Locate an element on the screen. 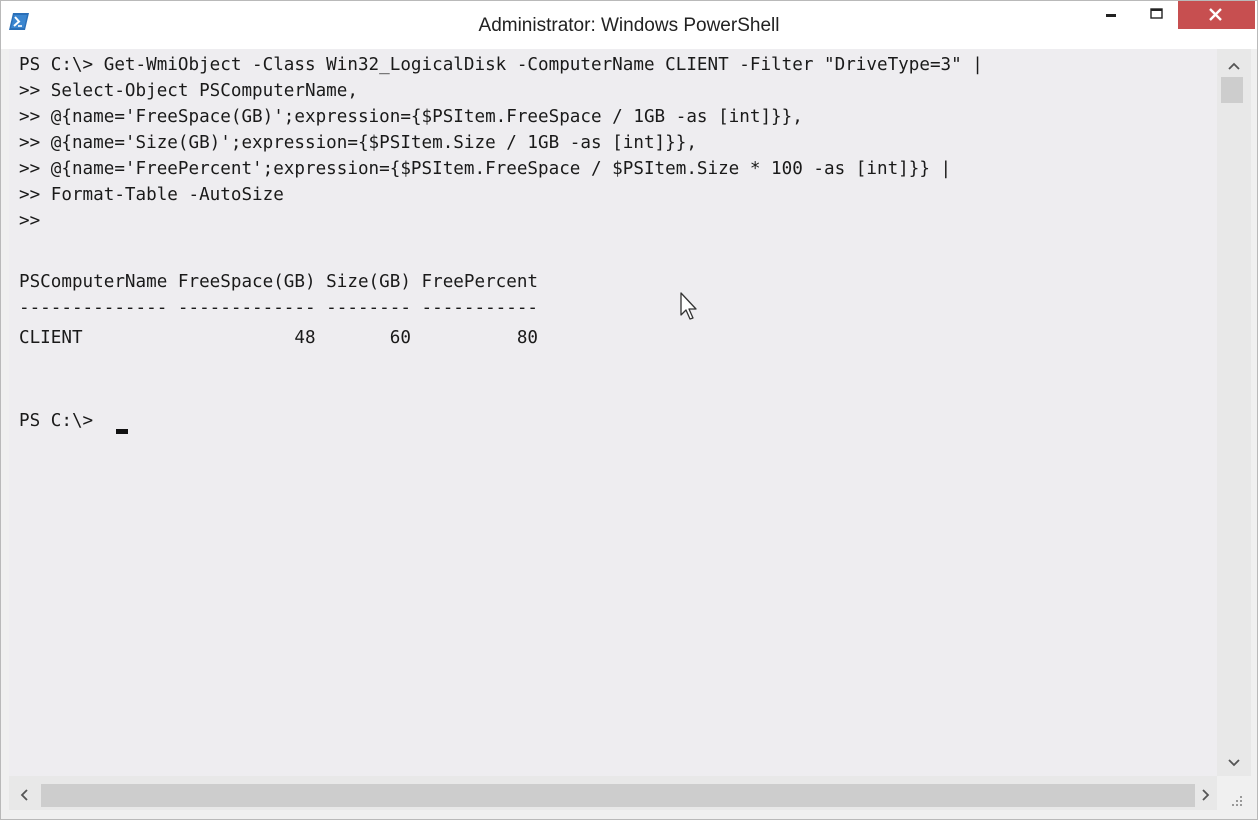 The height and width of the screenshot is (820, 1258). vertical-scrollbar is located at coordinates (1234, 412).